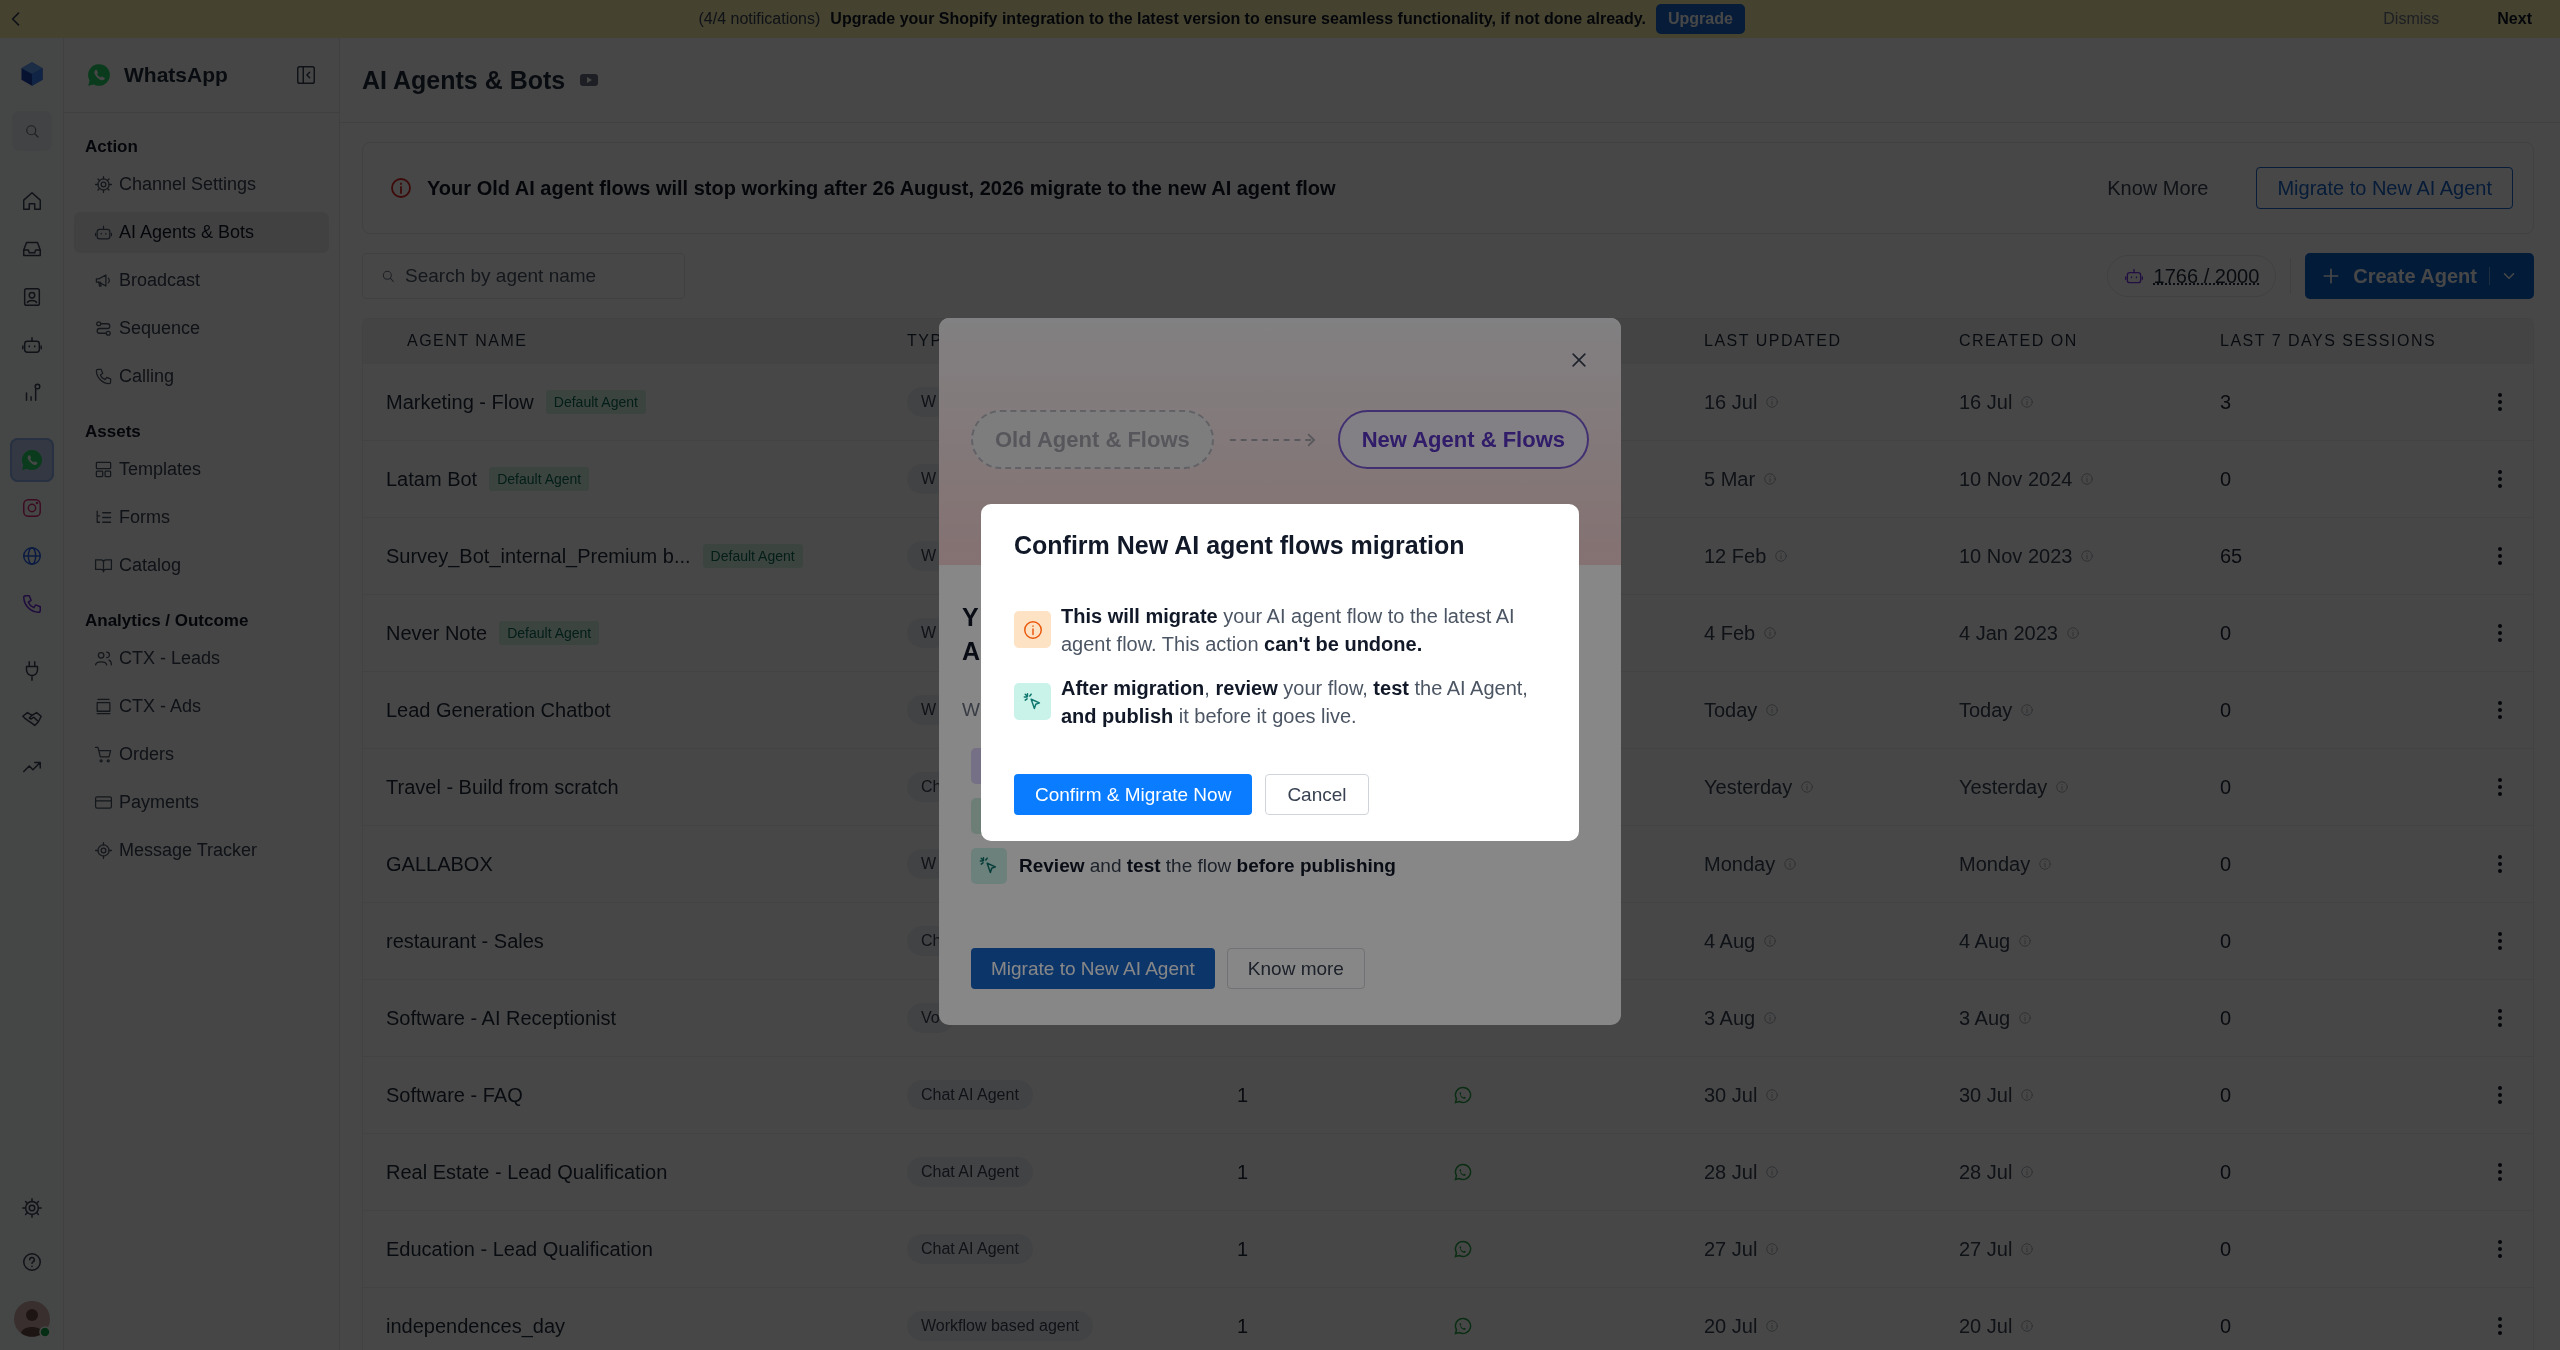  What do you see at coordinates (527, 1172) in the screenshot?
I see `agent-name: Real Estate - Lead Qualification` at bounding box center [527, 1172].